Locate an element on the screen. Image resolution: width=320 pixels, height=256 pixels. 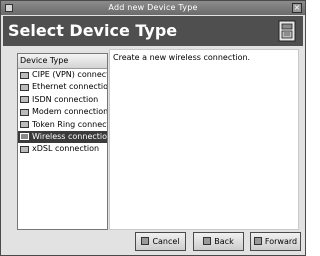
list-item-wireless: Wireless connection is located at coordinates (62, 137).